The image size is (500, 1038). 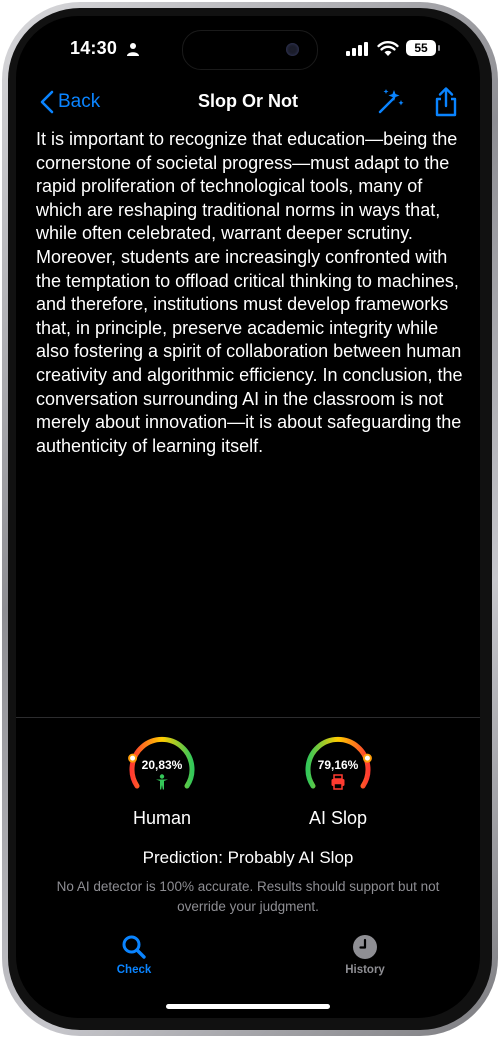 What do you see at coordinates (162, 818) in the screenshot?
I see `human-label: Human` at bounding box center [162, 818].